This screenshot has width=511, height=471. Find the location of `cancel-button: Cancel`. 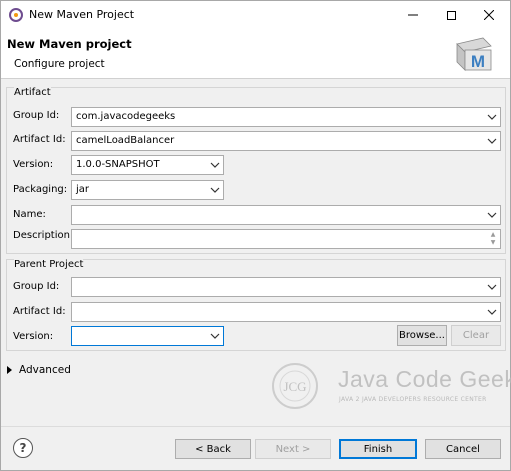

cancel-button: Cancel is located at coordinates (463, 449).